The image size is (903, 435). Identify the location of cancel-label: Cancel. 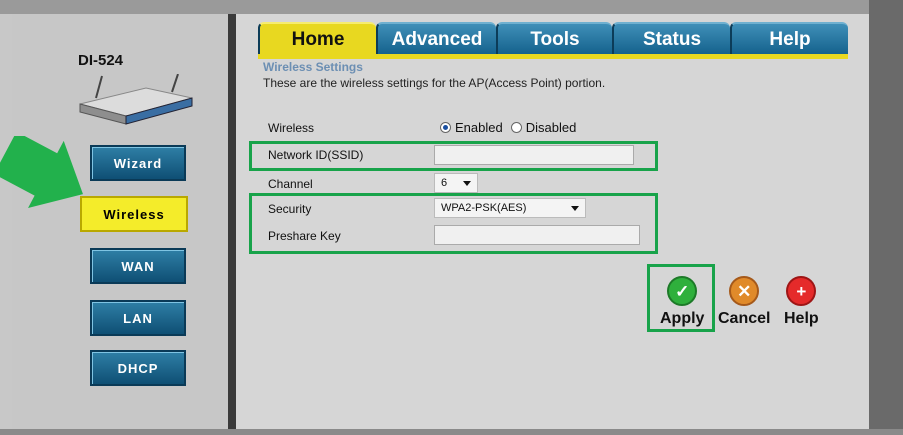
(744, 318).